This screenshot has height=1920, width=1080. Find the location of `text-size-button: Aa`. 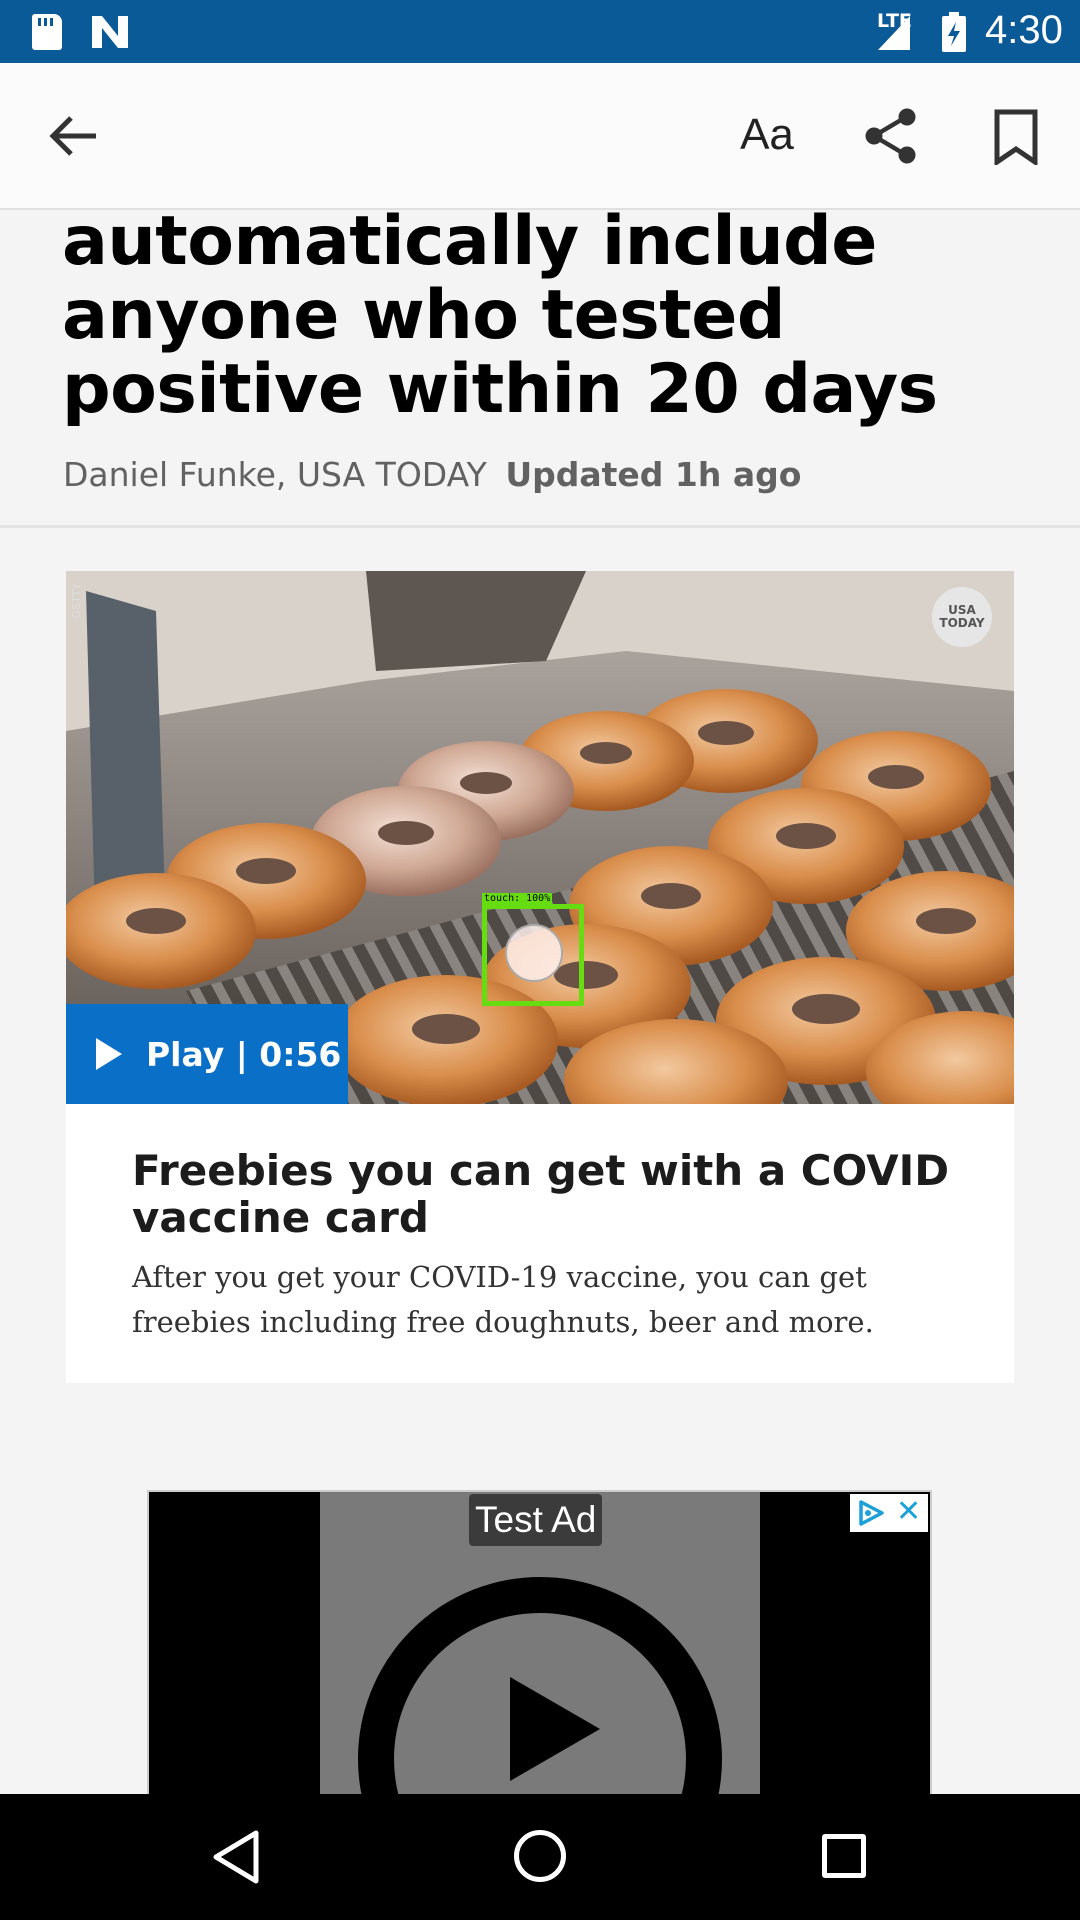

text-size-button: Aa is located at coordinates (767, 135).